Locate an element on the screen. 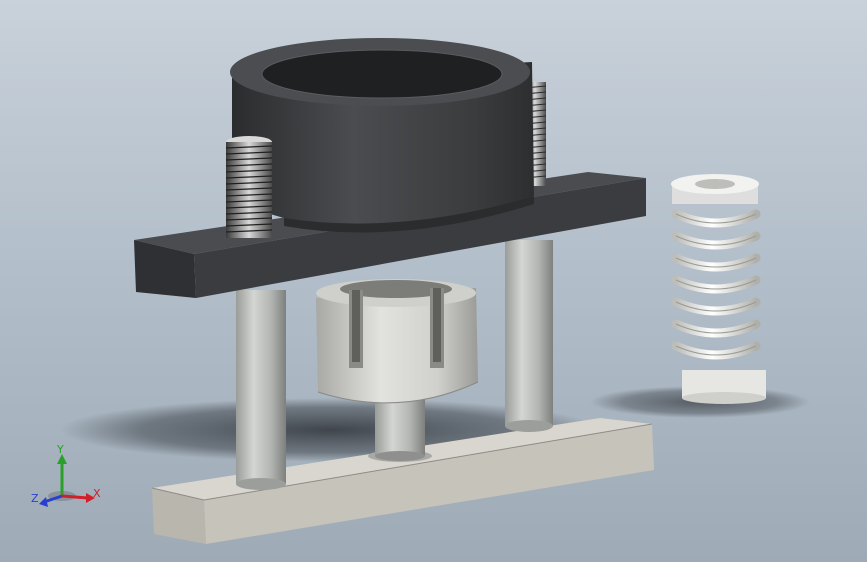 The width and height of the screenshot is (867, 562). threaded-stud-front is located at coordinates (249, 187).